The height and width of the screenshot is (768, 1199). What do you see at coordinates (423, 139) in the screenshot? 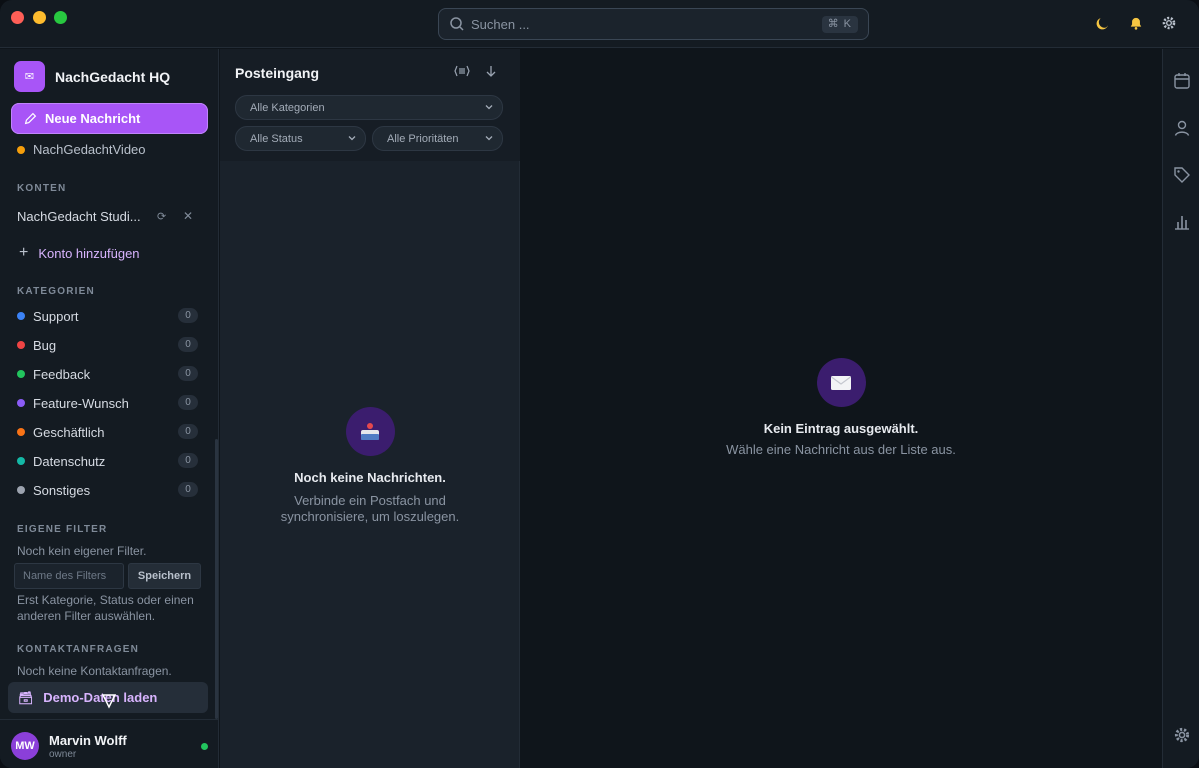
I see `priority-filter-value: Alle Prioritäten` at bounding box center [423, 139].